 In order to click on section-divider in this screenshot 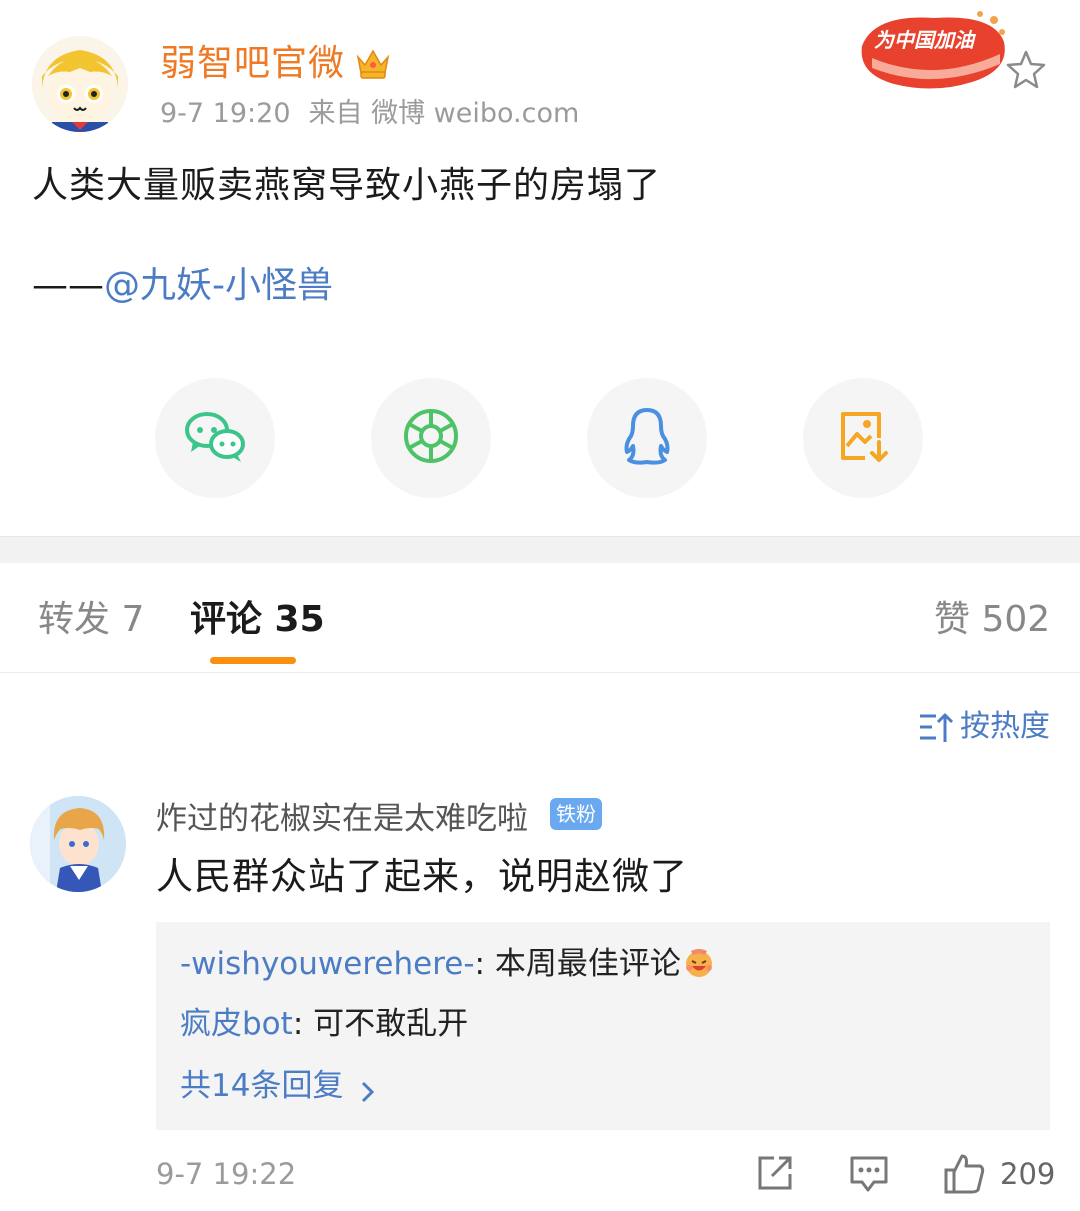, I will do `click(540, 549)`.